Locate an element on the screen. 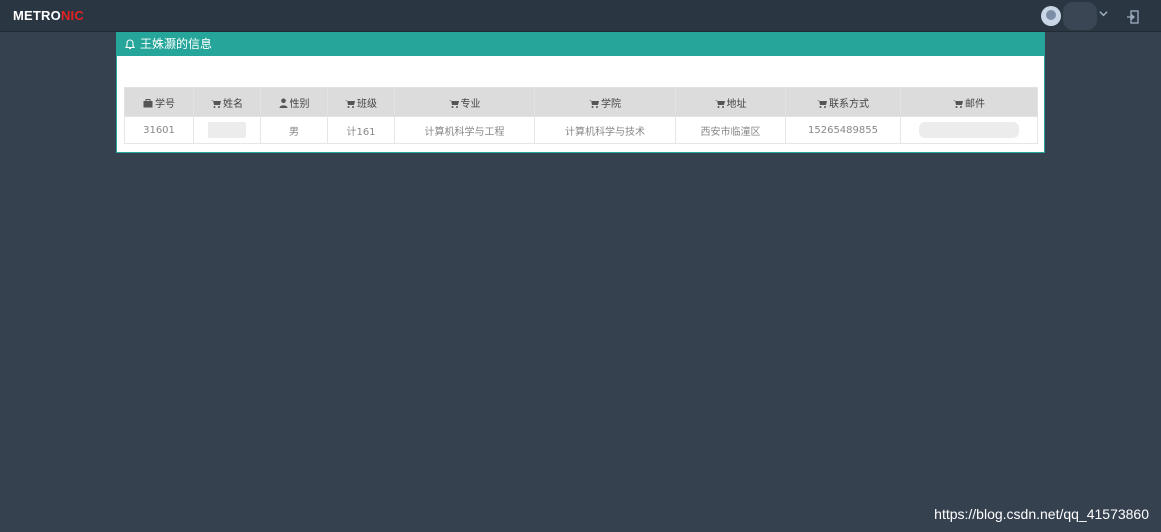 This screenshot has width=1161, height=532. cell-address: 西安市临潼区 is located at coordinates (730, 130).